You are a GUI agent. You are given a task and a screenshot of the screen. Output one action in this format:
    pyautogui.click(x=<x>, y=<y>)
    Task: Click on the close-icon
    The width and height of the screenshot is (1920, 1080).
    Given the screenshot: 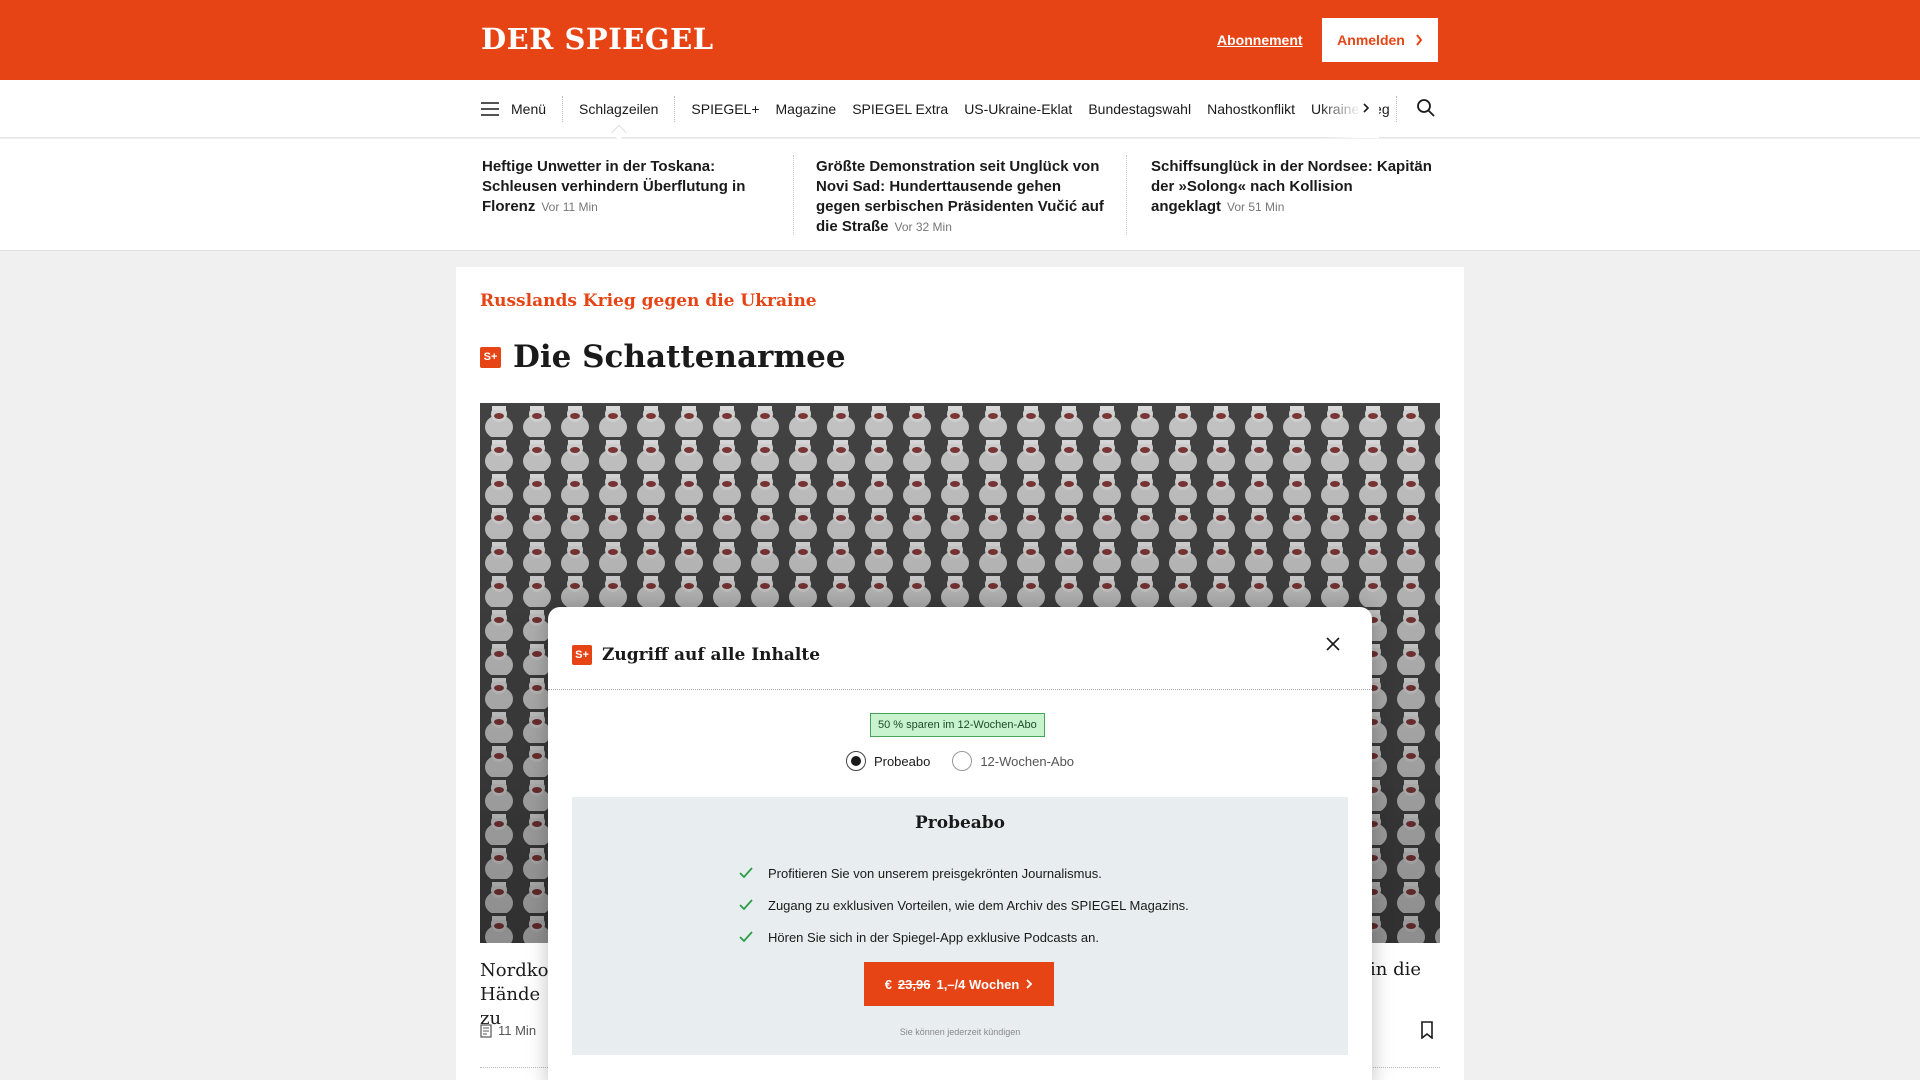 What is the action you would take?
    pyautogui.click(x=1333, y=644)
    